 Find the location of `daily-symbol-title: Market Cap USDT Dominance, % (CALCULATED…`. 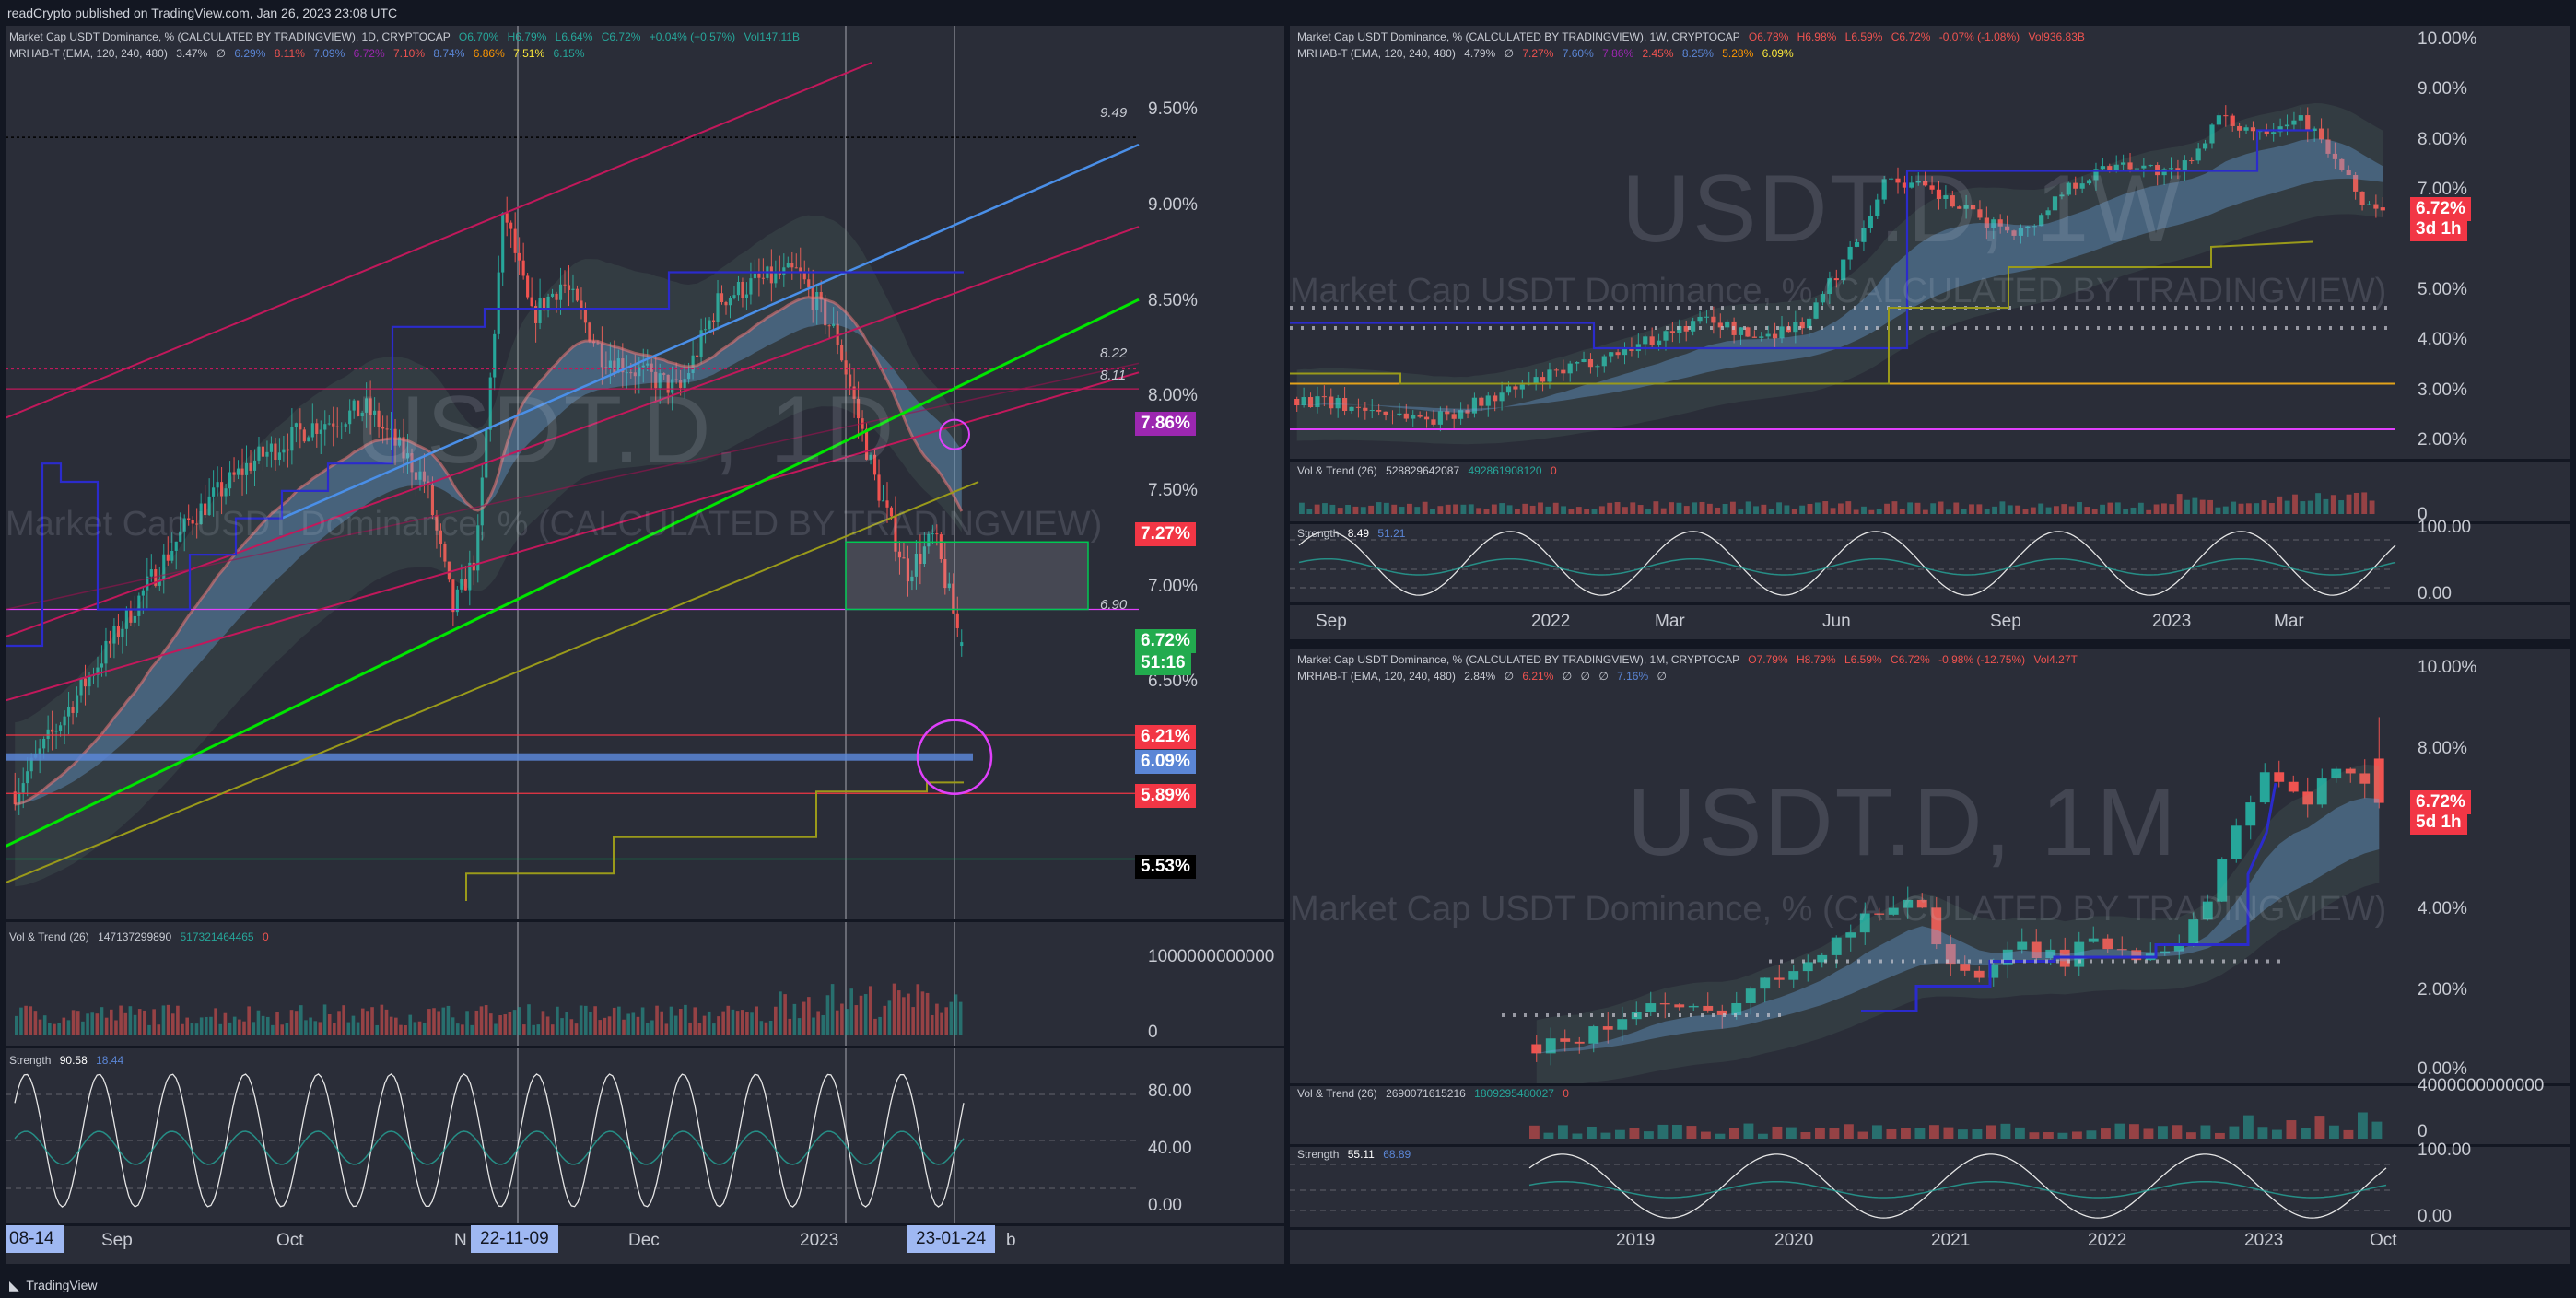

daily-symbol-title: Market Cap USDT Dominance, % (CALCULATED… is located at coordinates (230, 36).